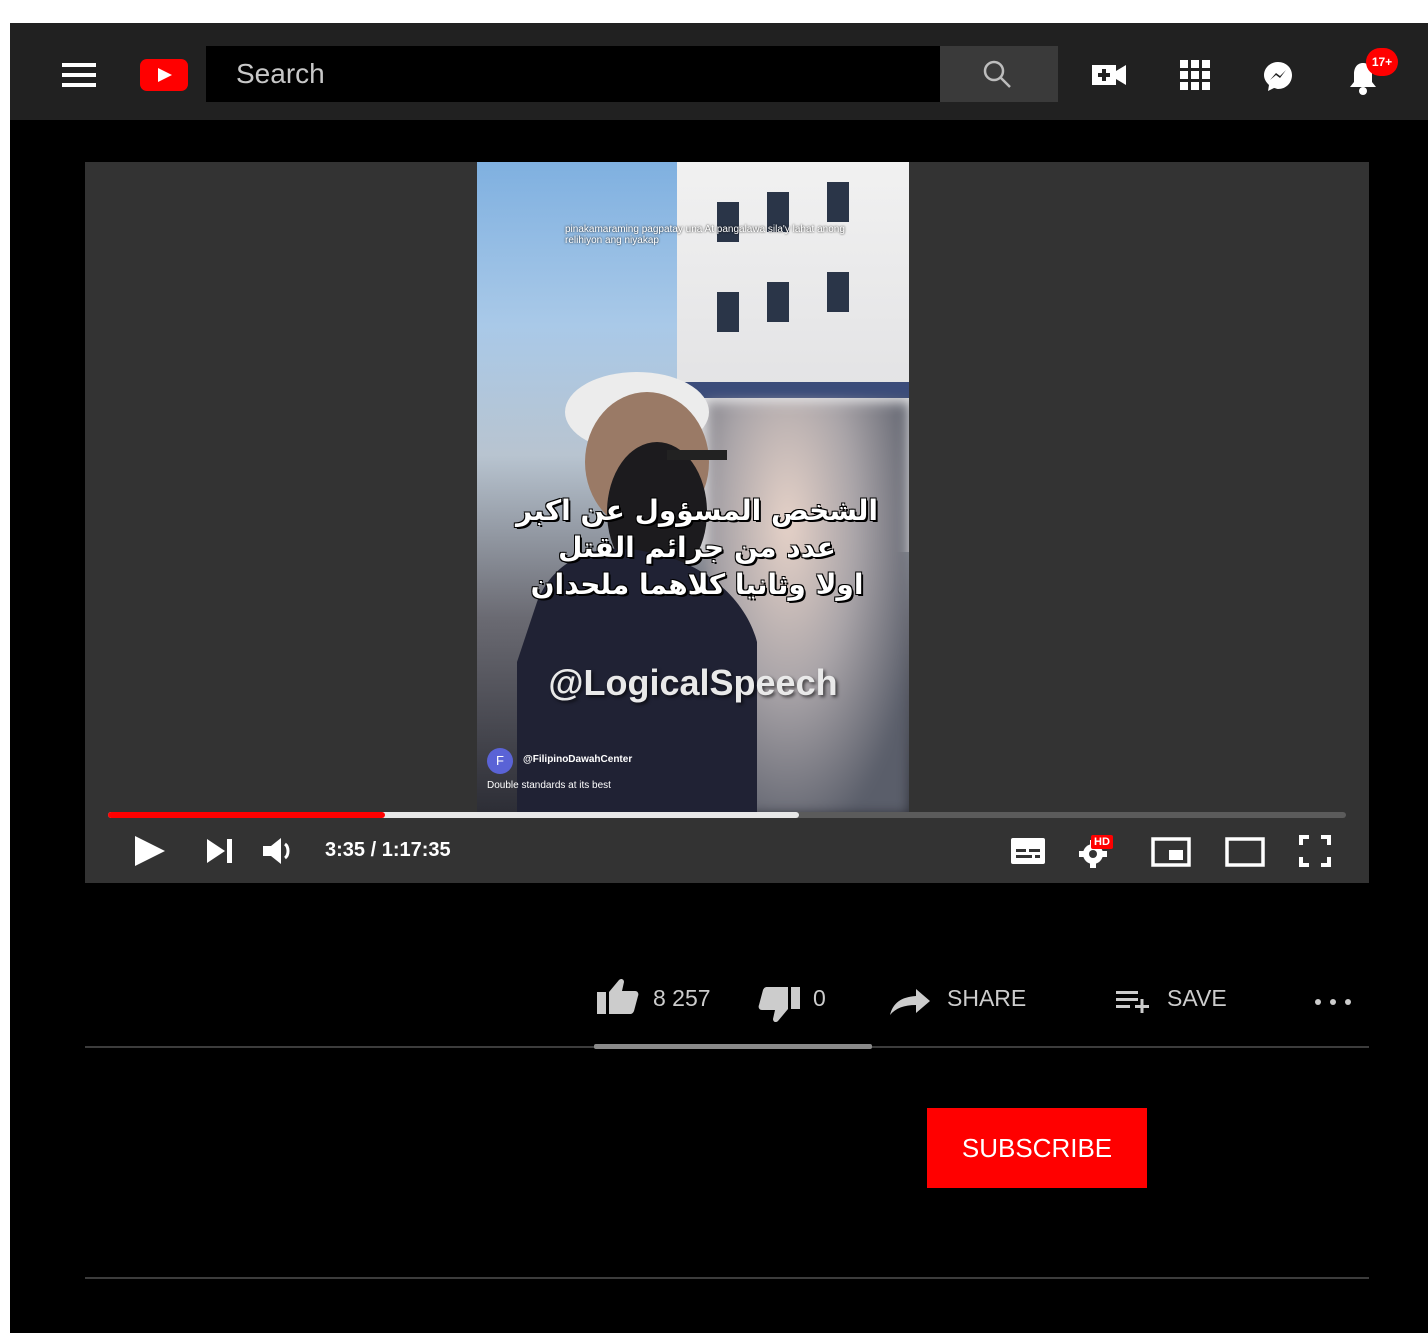 The height and width of the screenshot is (1333, 1428). I want to click on progress-bar, so click(727, 815).